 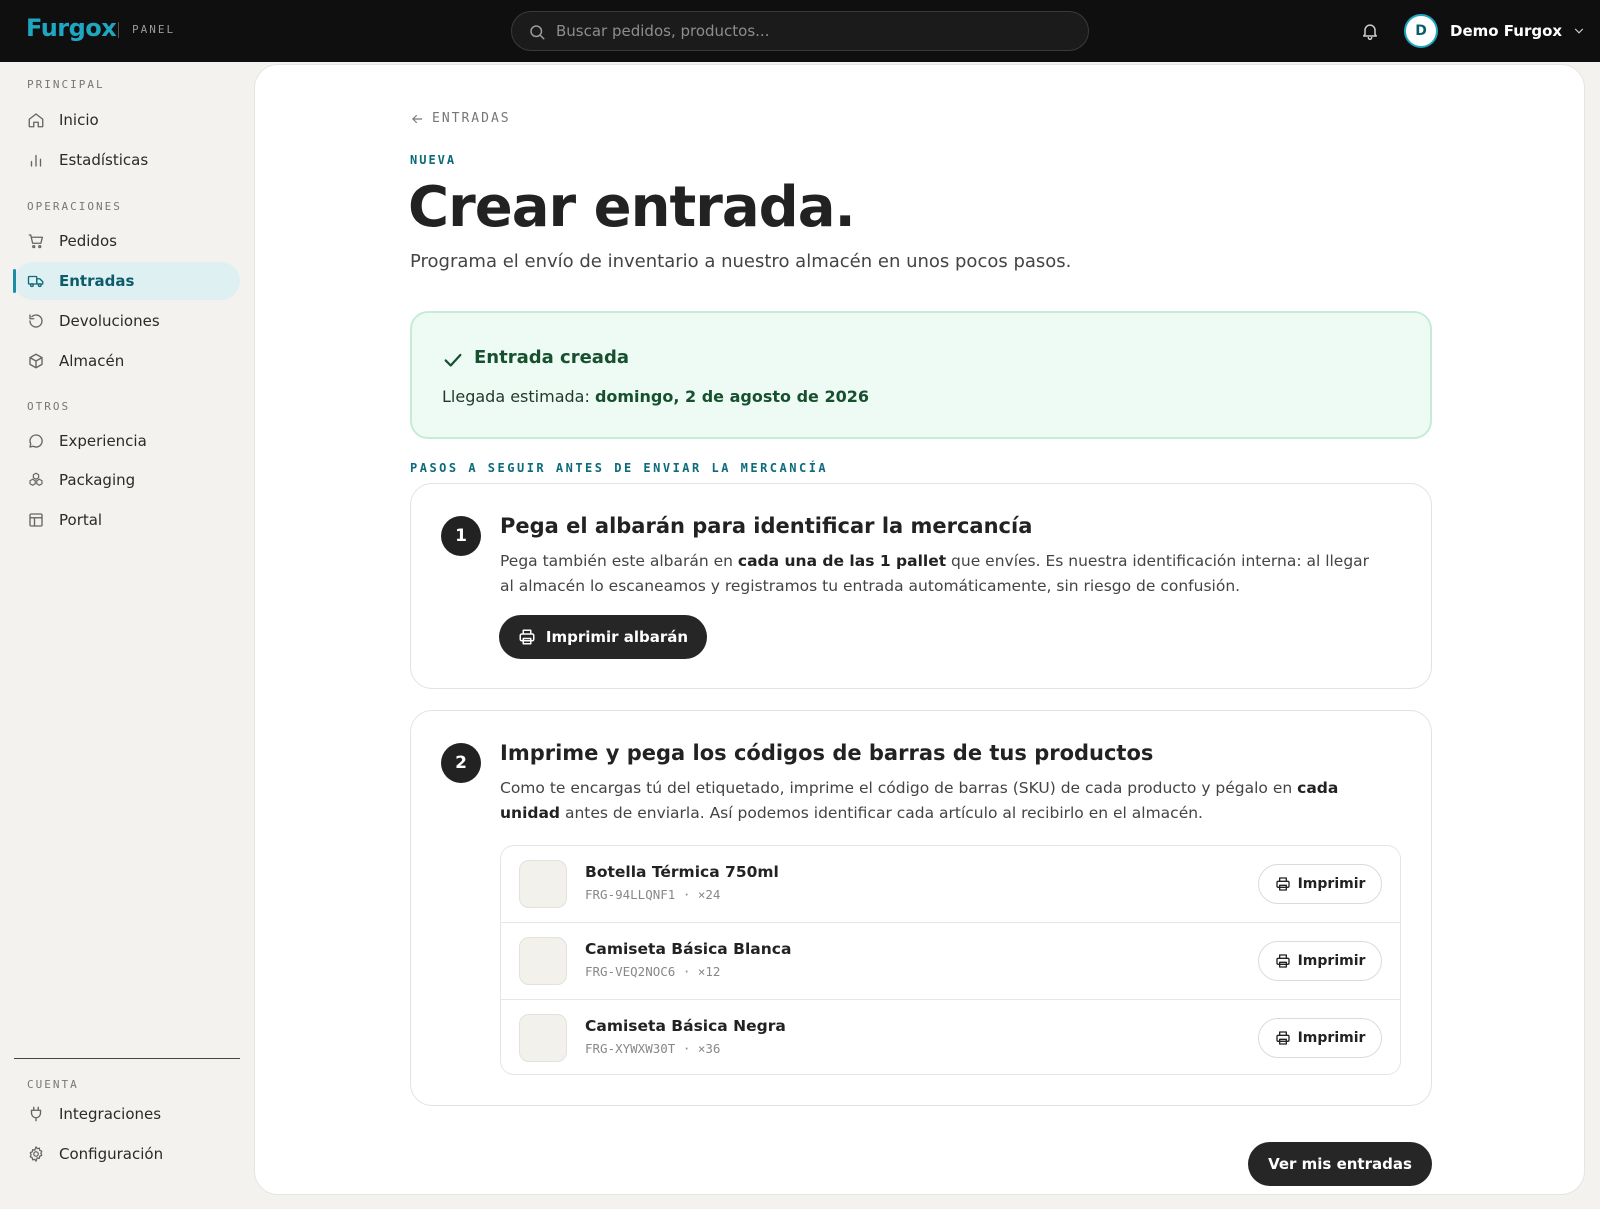 What do you see at coordinates (49, 406) in the screenshot?
I see `sidebar-section-otros: OTROS` at bounding box center [49, 406].